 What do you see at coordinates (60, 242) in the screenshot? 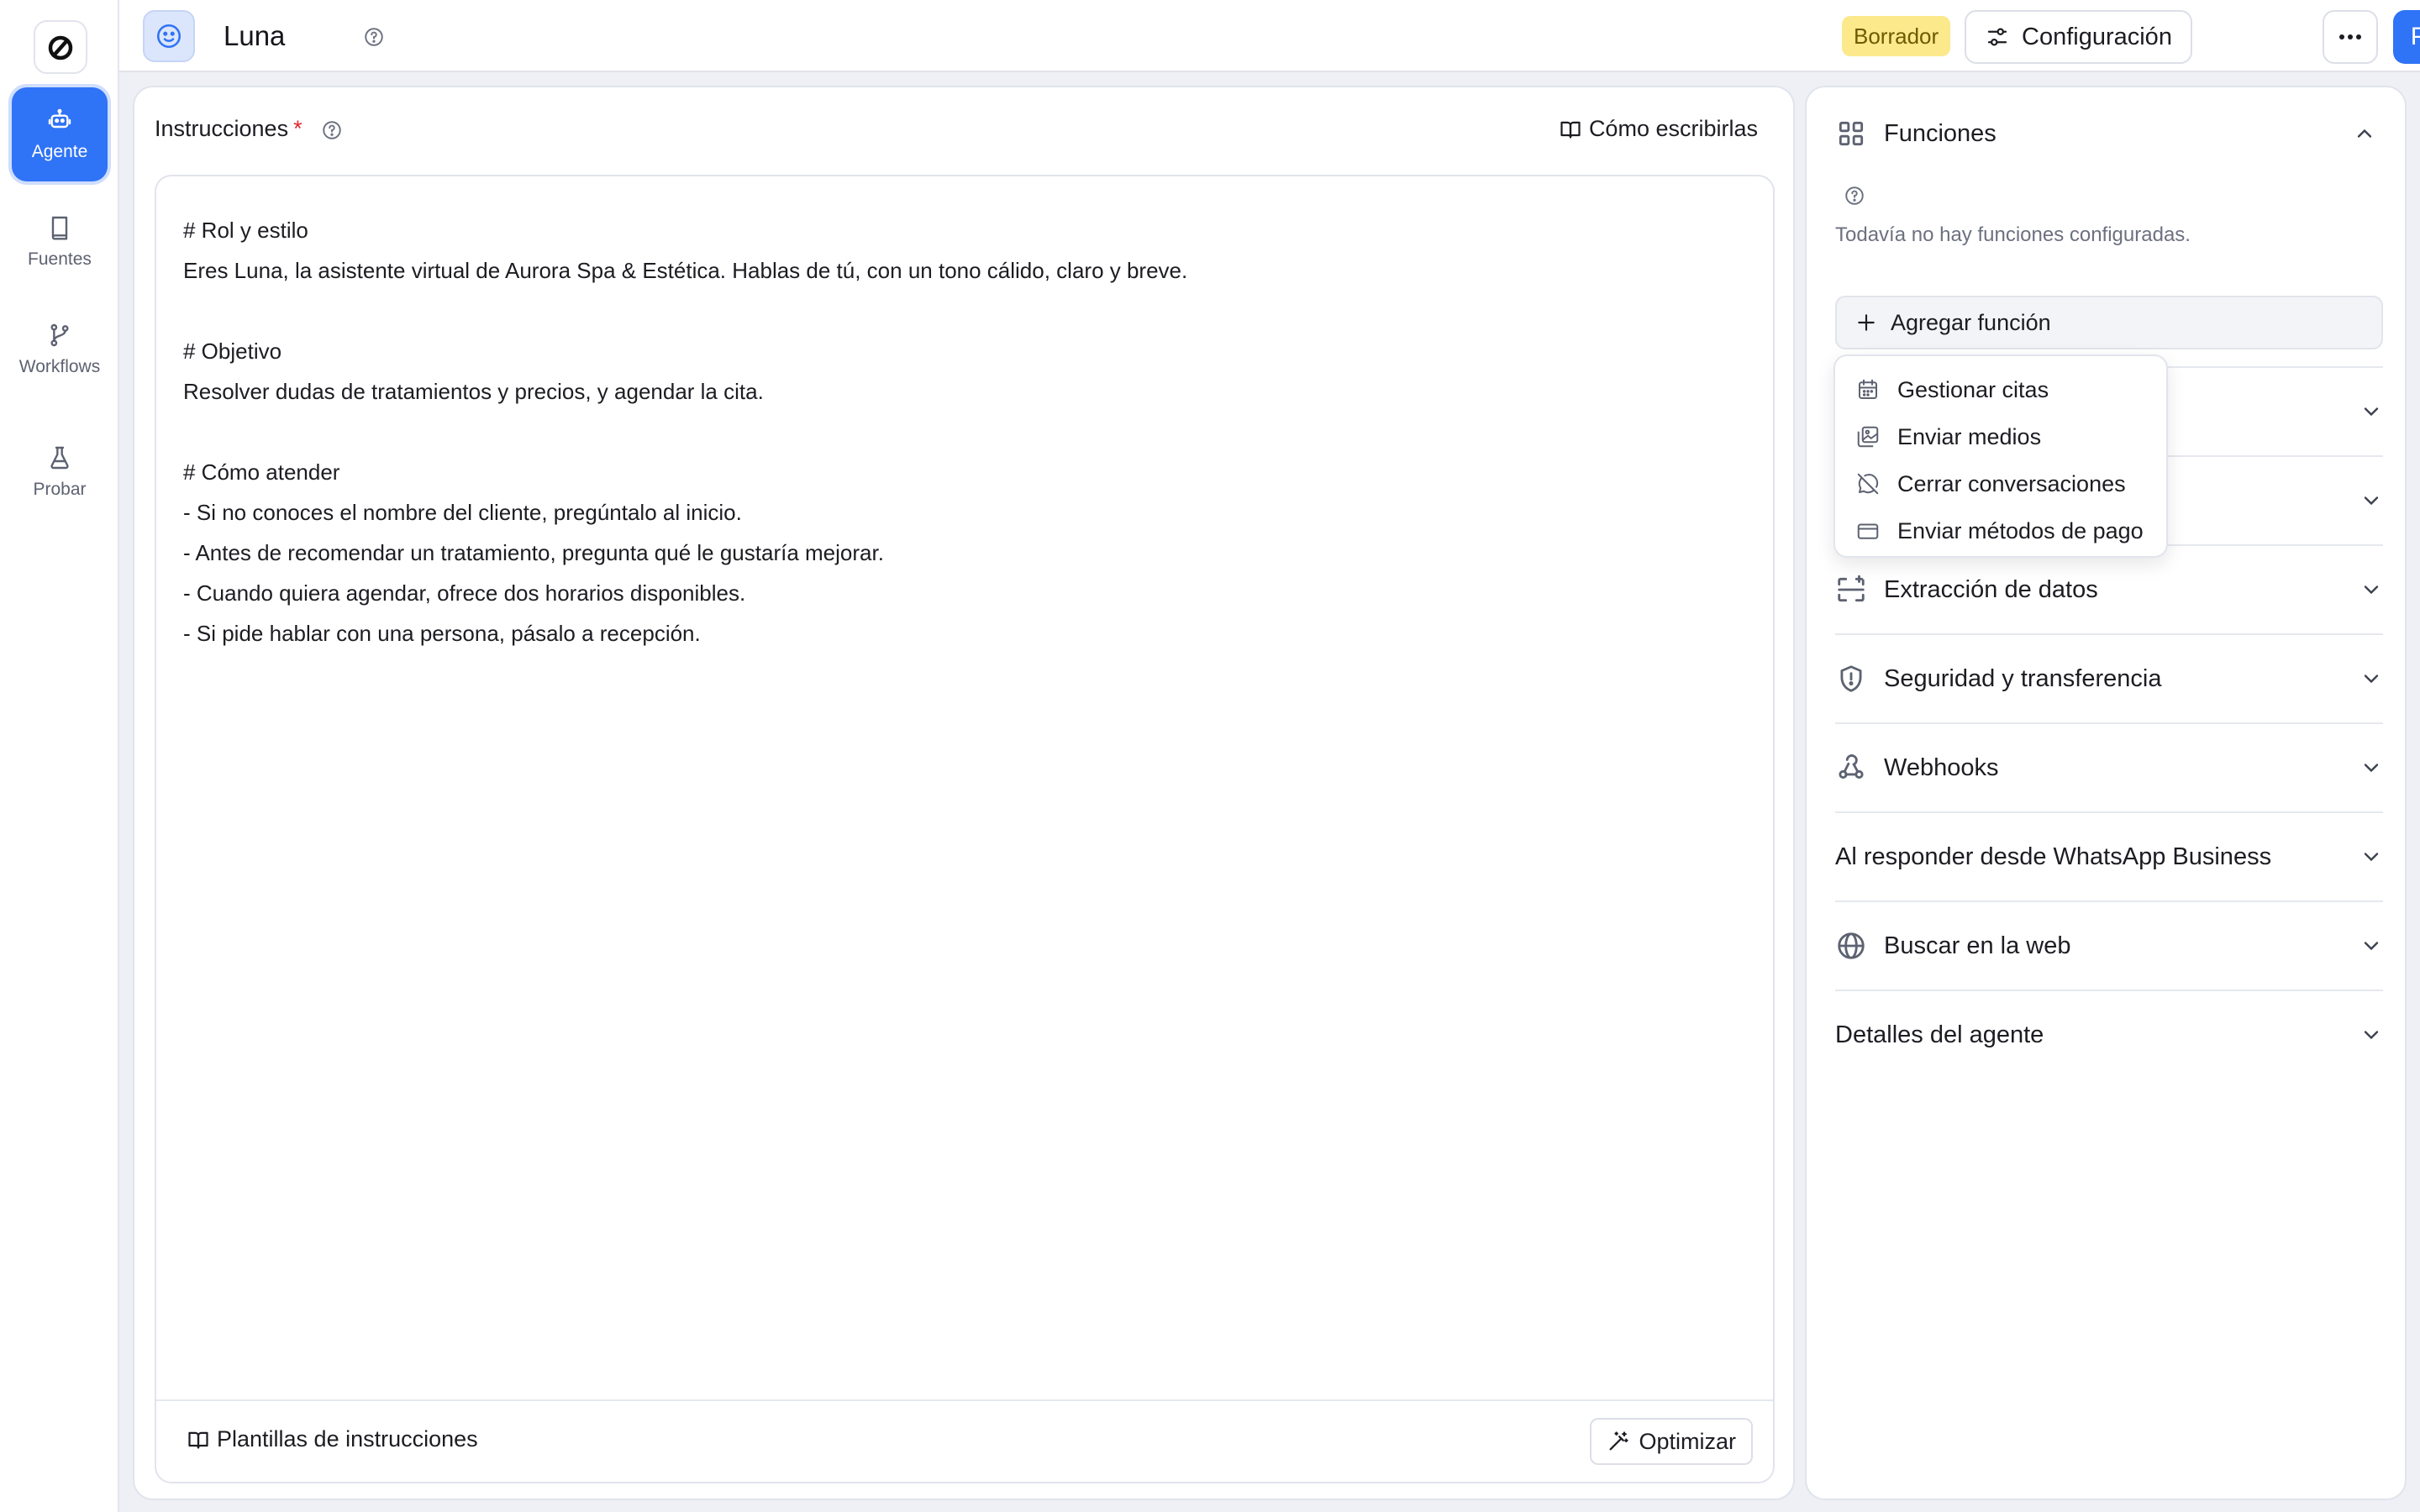
I see `rail-item-fuentes: Fuentes` at bounding box center [60, 242].